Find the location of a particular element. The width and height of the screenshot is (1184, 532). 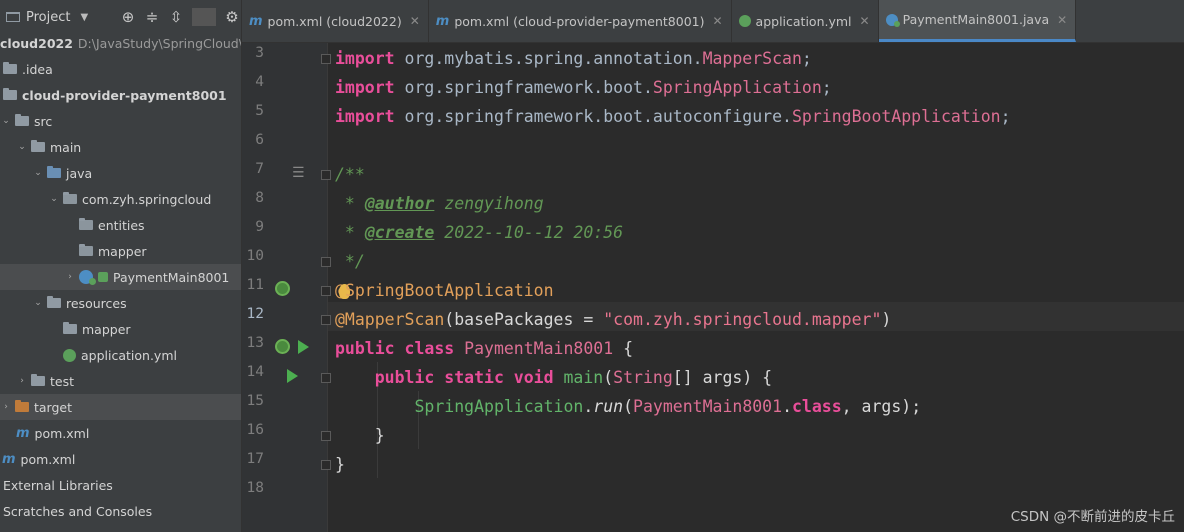

tab-application-yml: application.yml ✕ is located at coordinates (805, 21).